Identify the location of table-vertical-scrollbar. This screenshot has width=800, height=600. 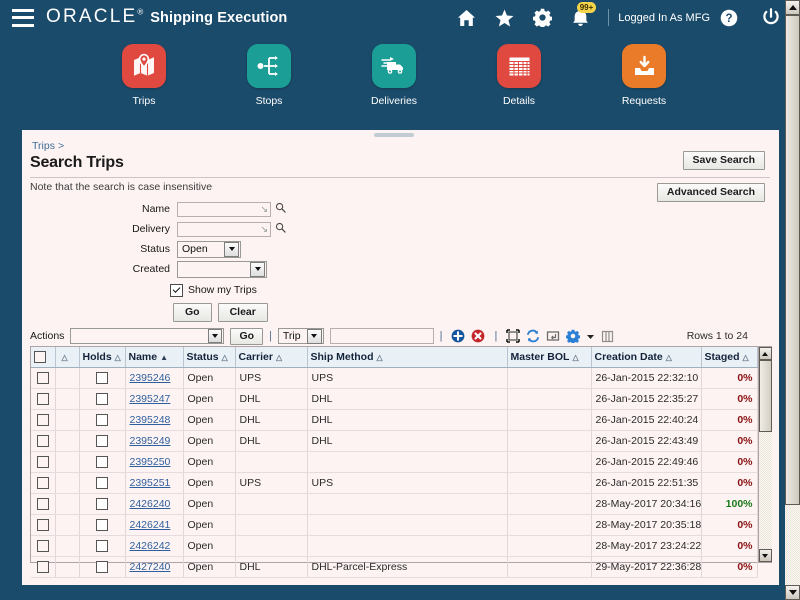
(764, 454).